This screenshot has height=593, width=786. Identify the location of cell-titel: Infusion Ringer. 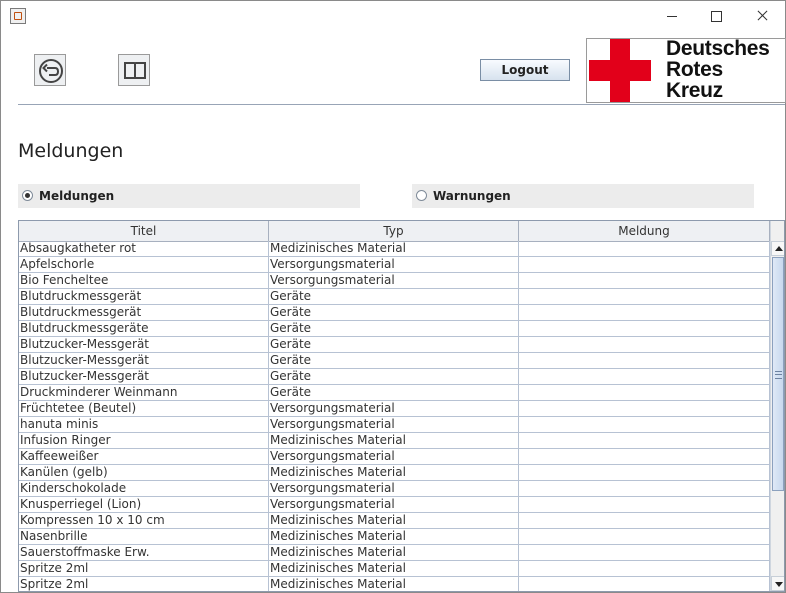
(144, 440).